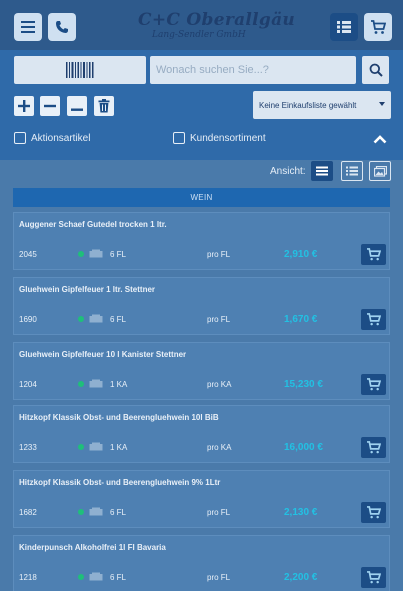 This screenshot has height=591, width=403. I want to click on minus-icon, so click(50, 106).